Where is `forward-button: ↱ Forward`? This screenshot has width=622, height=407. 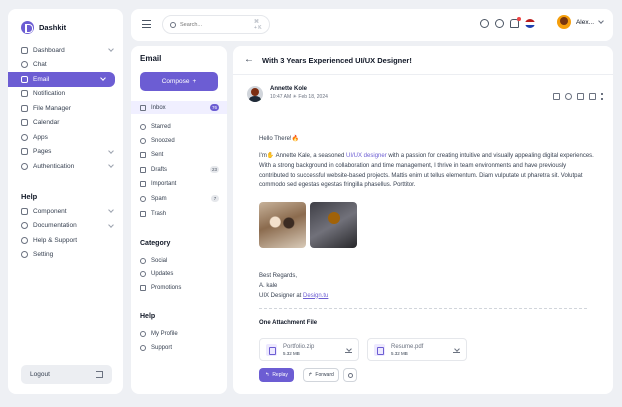
forward-button: ↱ Forward is located at coordinates (321, 375).